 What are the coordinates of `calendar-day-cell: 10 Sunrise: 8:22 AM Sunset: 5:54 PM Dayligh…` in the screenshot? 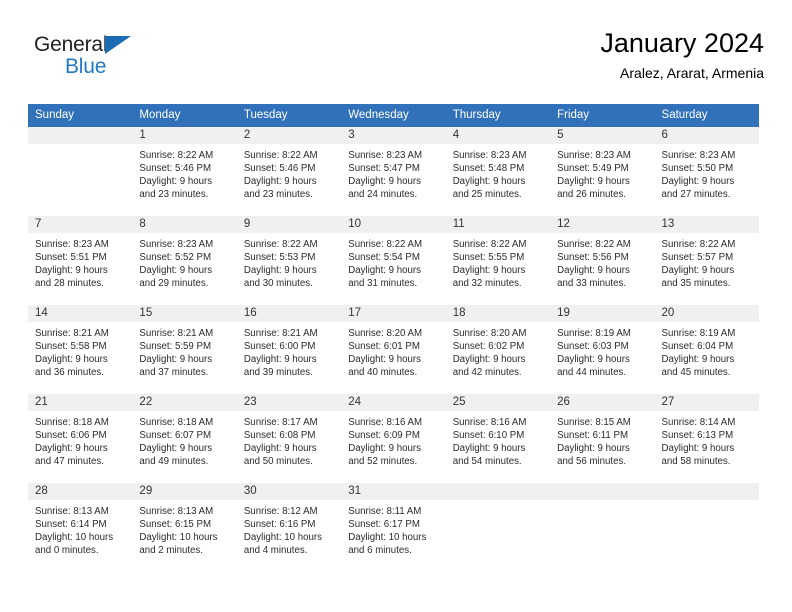 It's located at (393, 260).